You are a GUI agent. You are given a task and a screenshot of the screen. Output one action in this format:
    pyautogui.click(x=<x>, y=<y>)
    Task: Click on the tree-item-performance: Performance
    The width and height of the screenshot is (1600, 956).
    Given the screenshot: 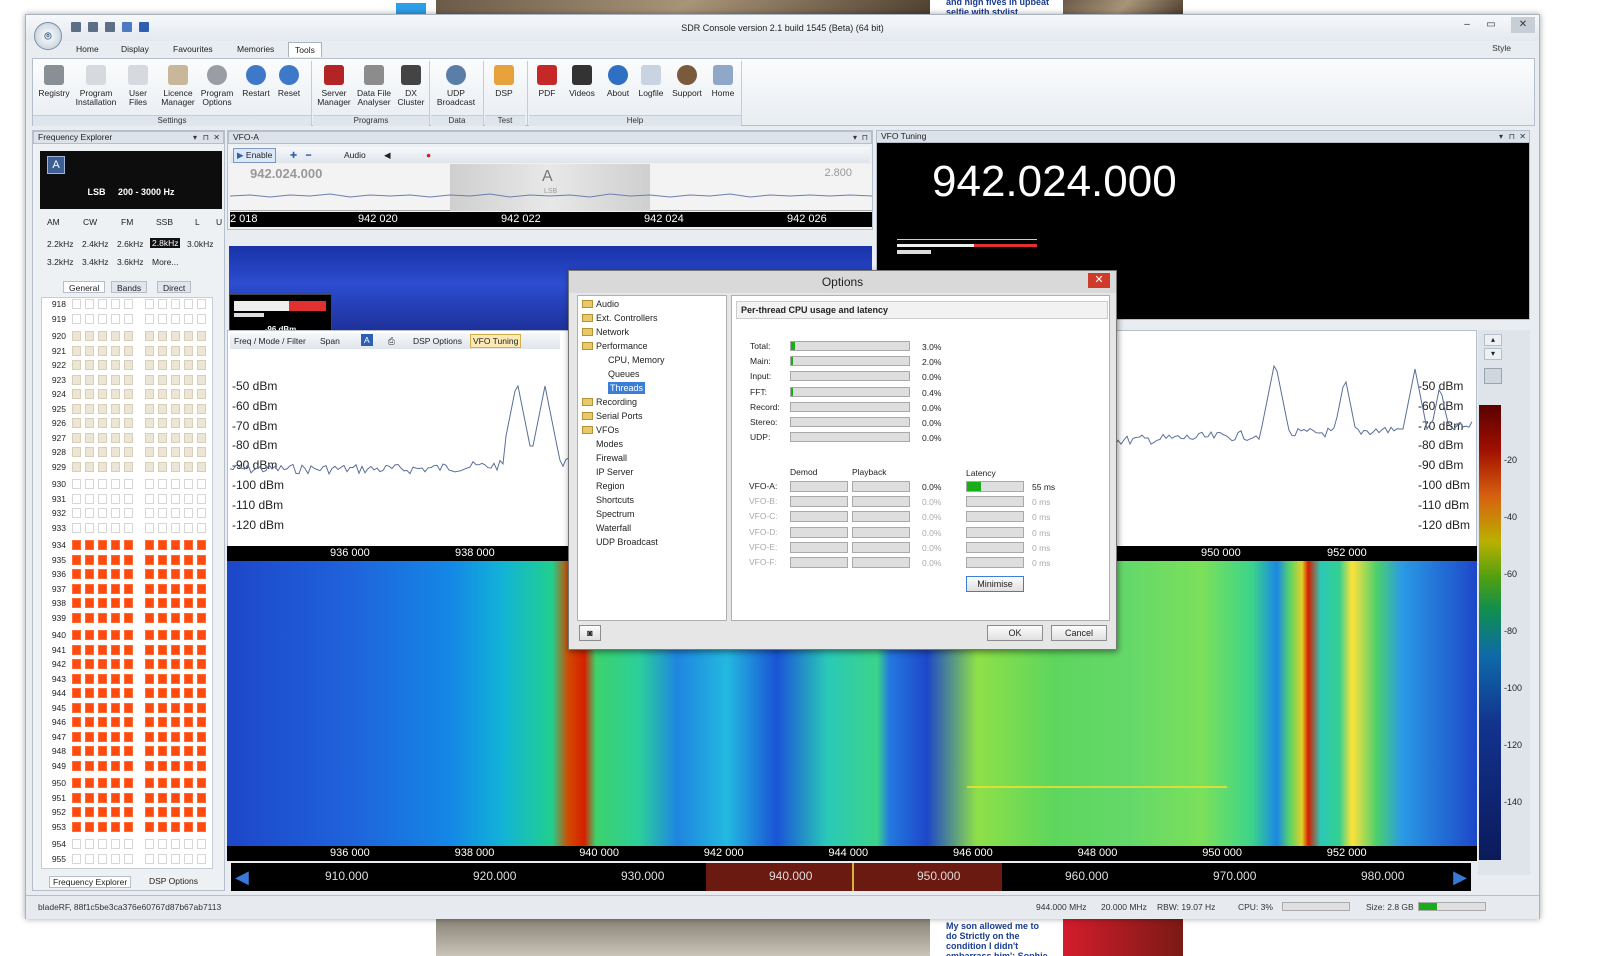 What is the action you would take?
    pyautogui.click(x=622, y=346)
    